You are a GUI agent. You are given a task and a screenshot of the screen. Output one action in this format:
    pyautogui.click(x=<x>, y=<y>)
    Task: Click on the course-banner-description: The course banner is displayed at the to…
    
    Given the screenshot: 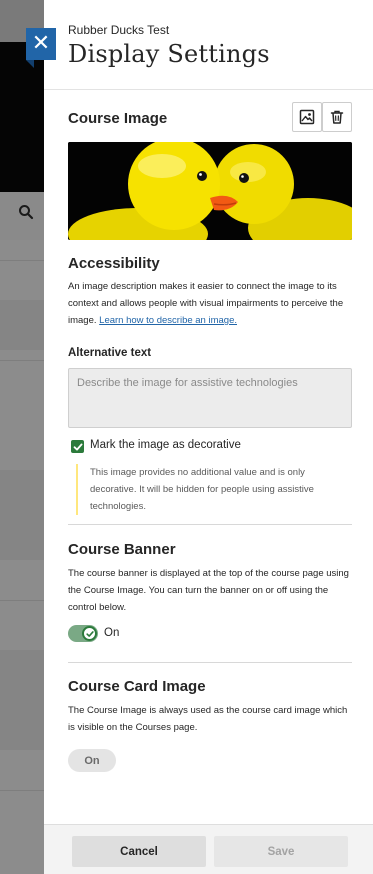 What is the action you would take?
    pyautogui.click(x=208, y=590)
    